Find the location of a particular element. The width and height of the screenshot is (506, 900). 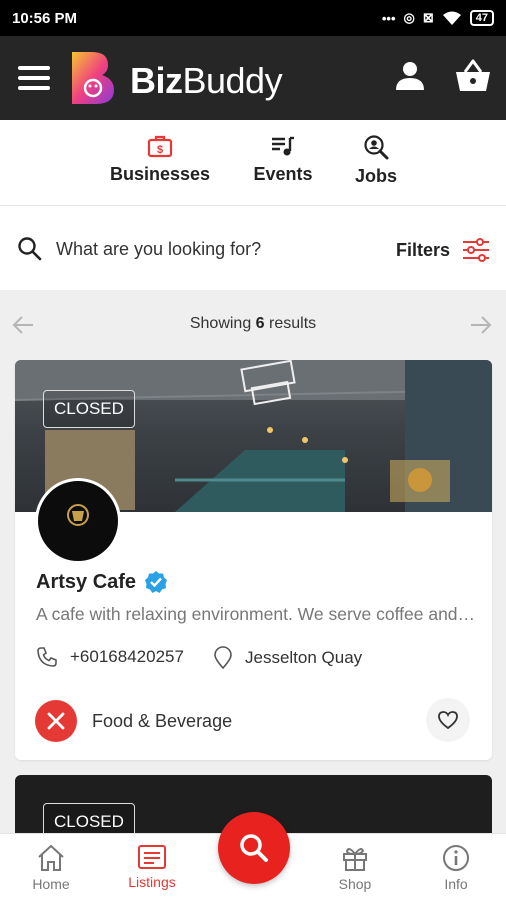

sim-icon: ⊠ is located at coordinates (428, 17).